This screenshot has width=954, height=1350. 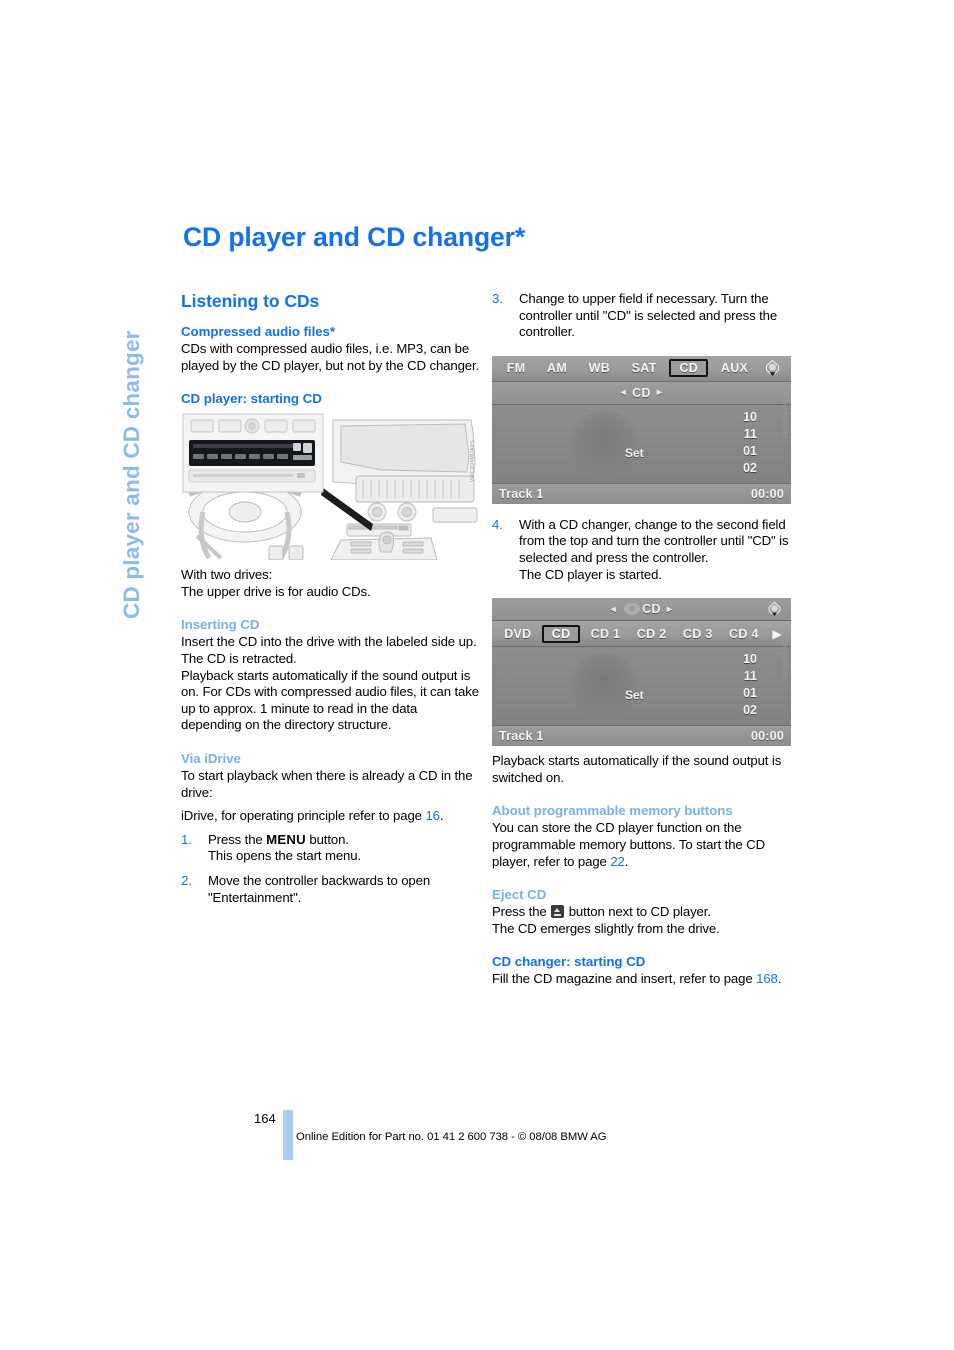 I want to click on display1-tab-fm: FM, so click(x=516, y=368).